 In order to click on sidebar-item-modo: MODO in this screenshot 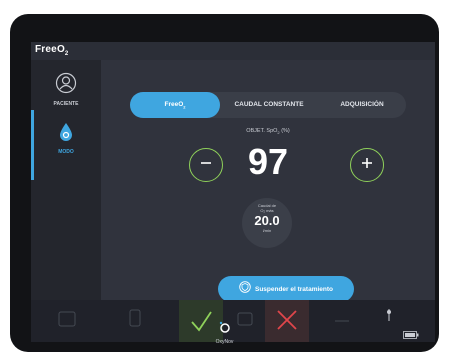, I will do `click(66, 145)`.